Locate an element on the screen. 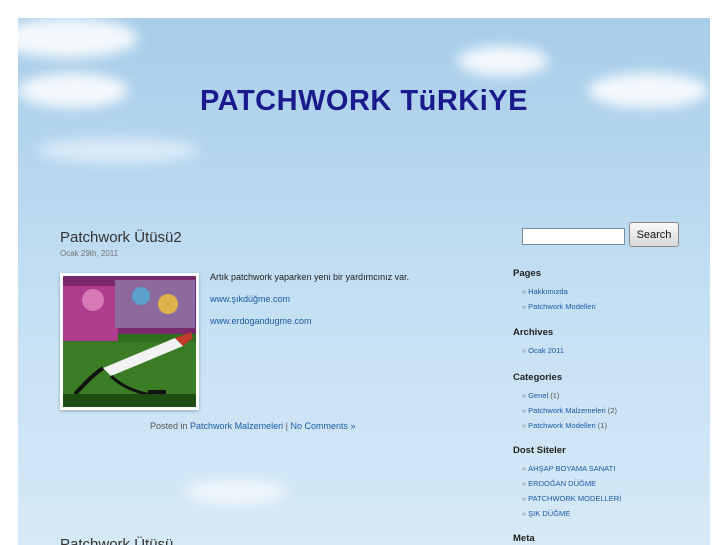 The width and height of the screenshot is (727, 545). meta-heading: Meta is located at coordinates (524, 538).